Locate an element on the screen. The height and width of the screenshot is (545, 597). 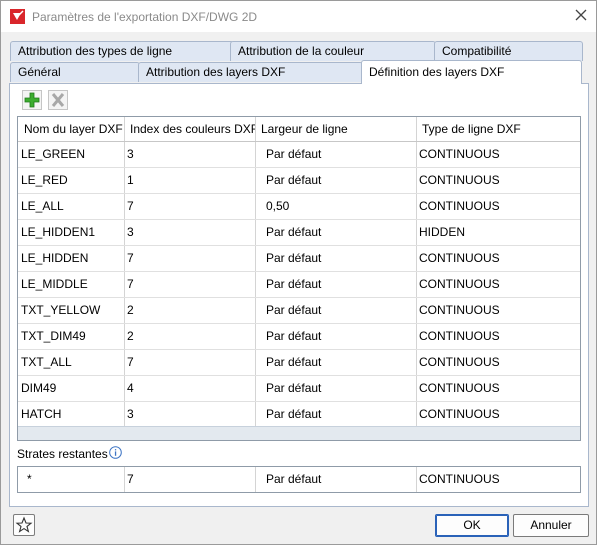
table-row: LE_HIDDEN1 3 Par défaut HIDDEN is located at coordinates (299, 233).